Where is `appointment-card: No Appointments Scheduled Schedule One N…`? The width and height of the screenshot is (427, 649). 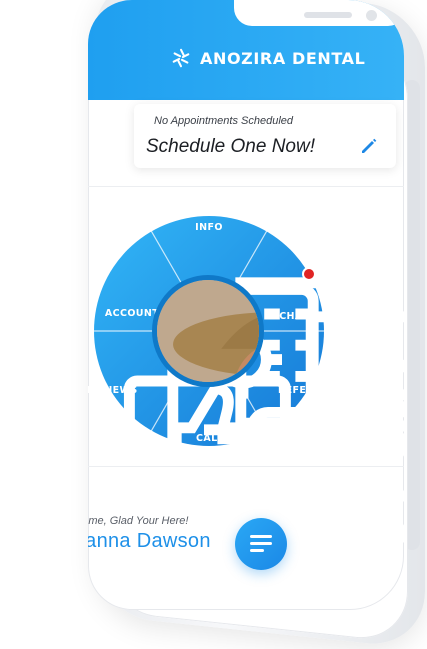
appointment-card: No Appointments Scheduled Schedule One N… is located at coordinates (265, 136).